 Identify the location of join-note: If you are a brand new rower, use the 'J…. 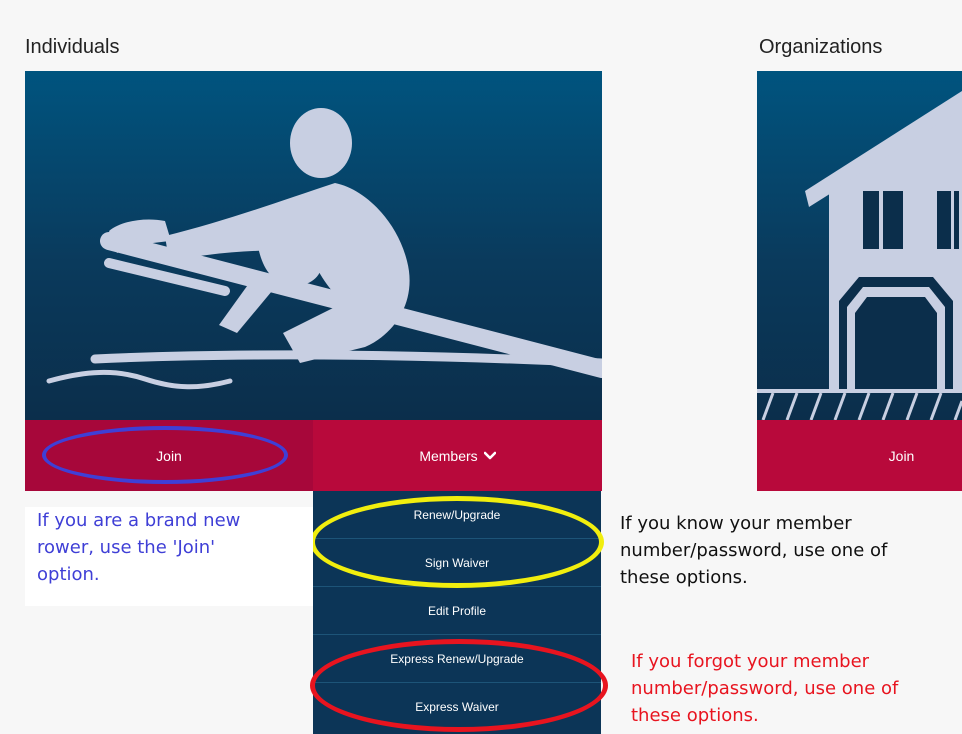
(169, 556).